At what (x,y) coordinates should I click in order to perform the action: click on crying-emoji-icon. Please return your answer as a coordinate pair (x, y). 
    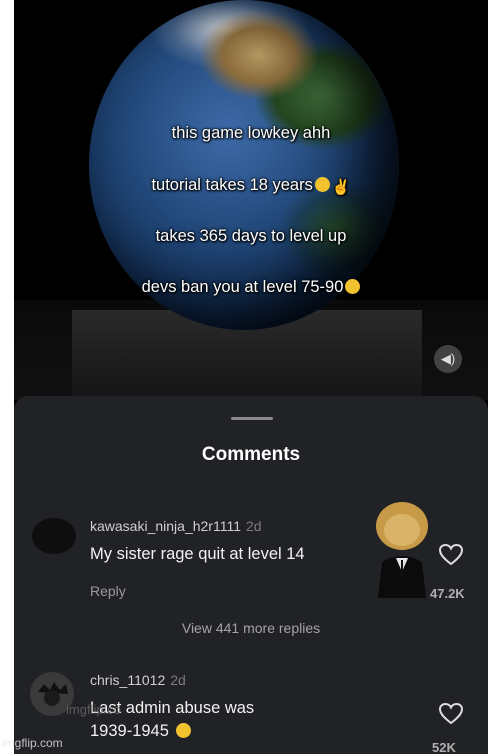
    Looking at the image, I should click on (183, 730).